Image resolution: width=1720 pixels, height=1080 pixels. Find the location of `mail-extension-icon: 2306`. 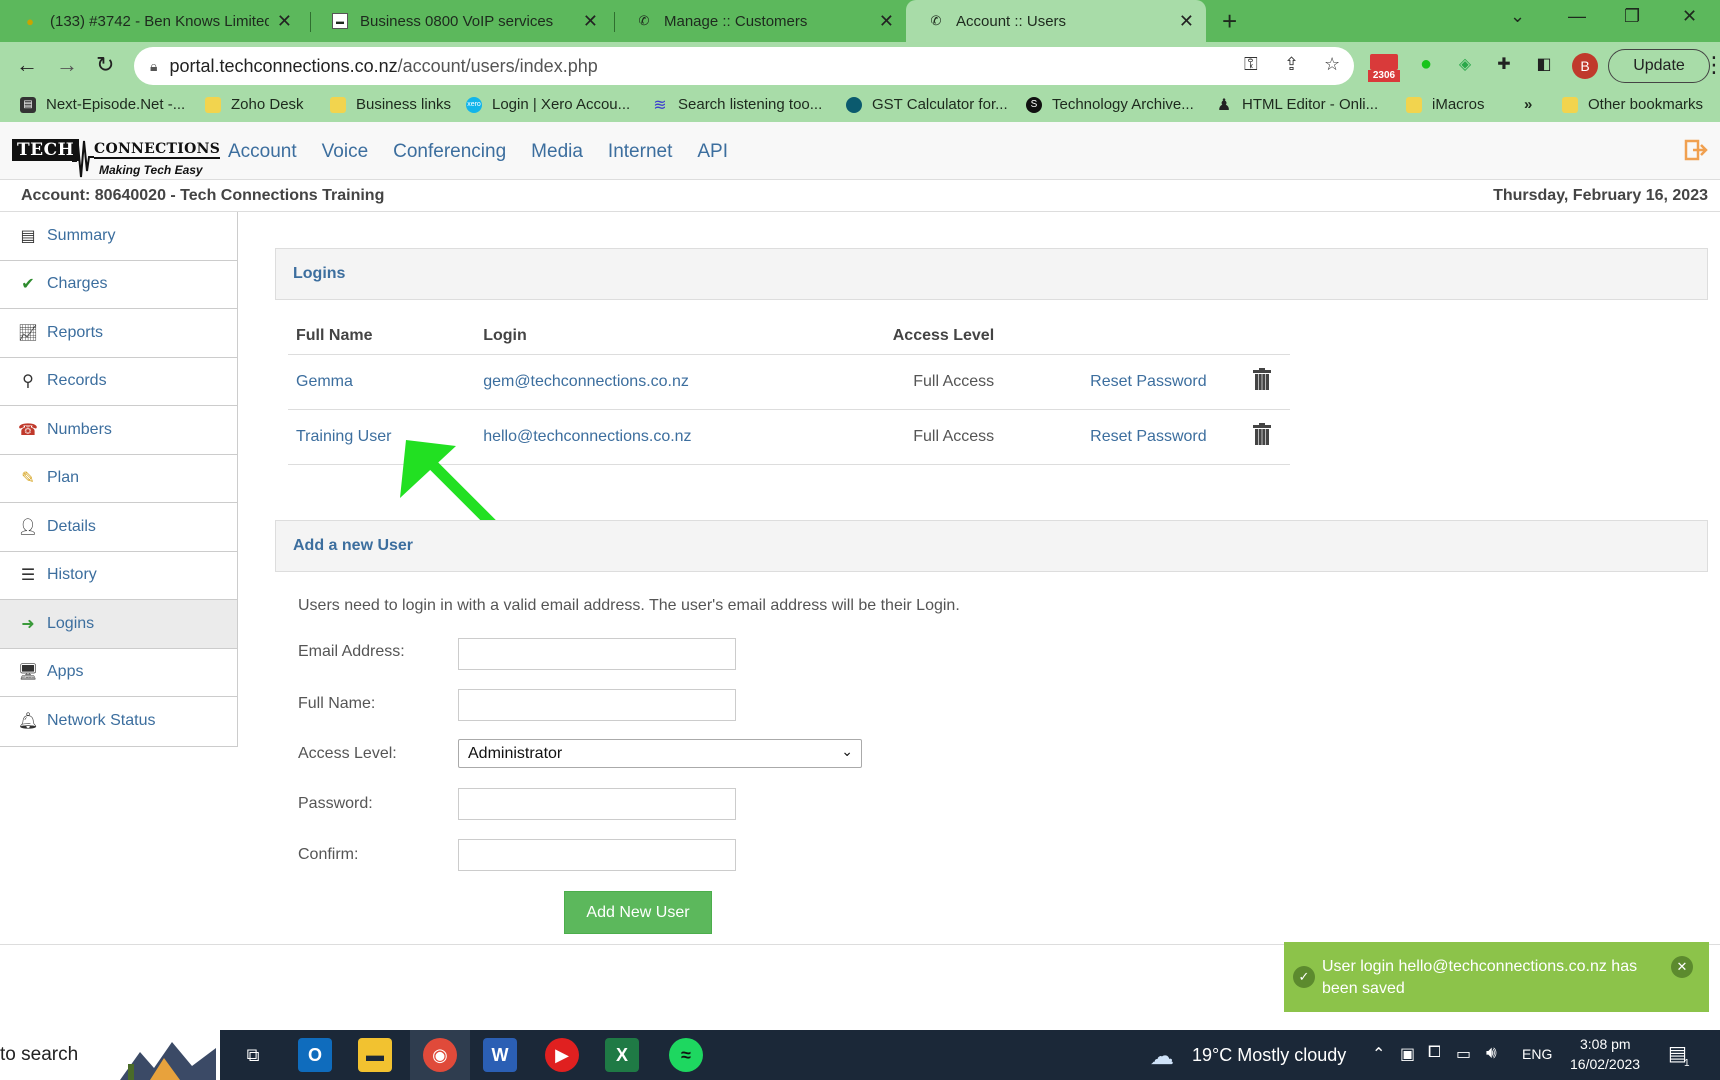

mail-extension-icon: 2306 is located at coordinates (1384, 68).